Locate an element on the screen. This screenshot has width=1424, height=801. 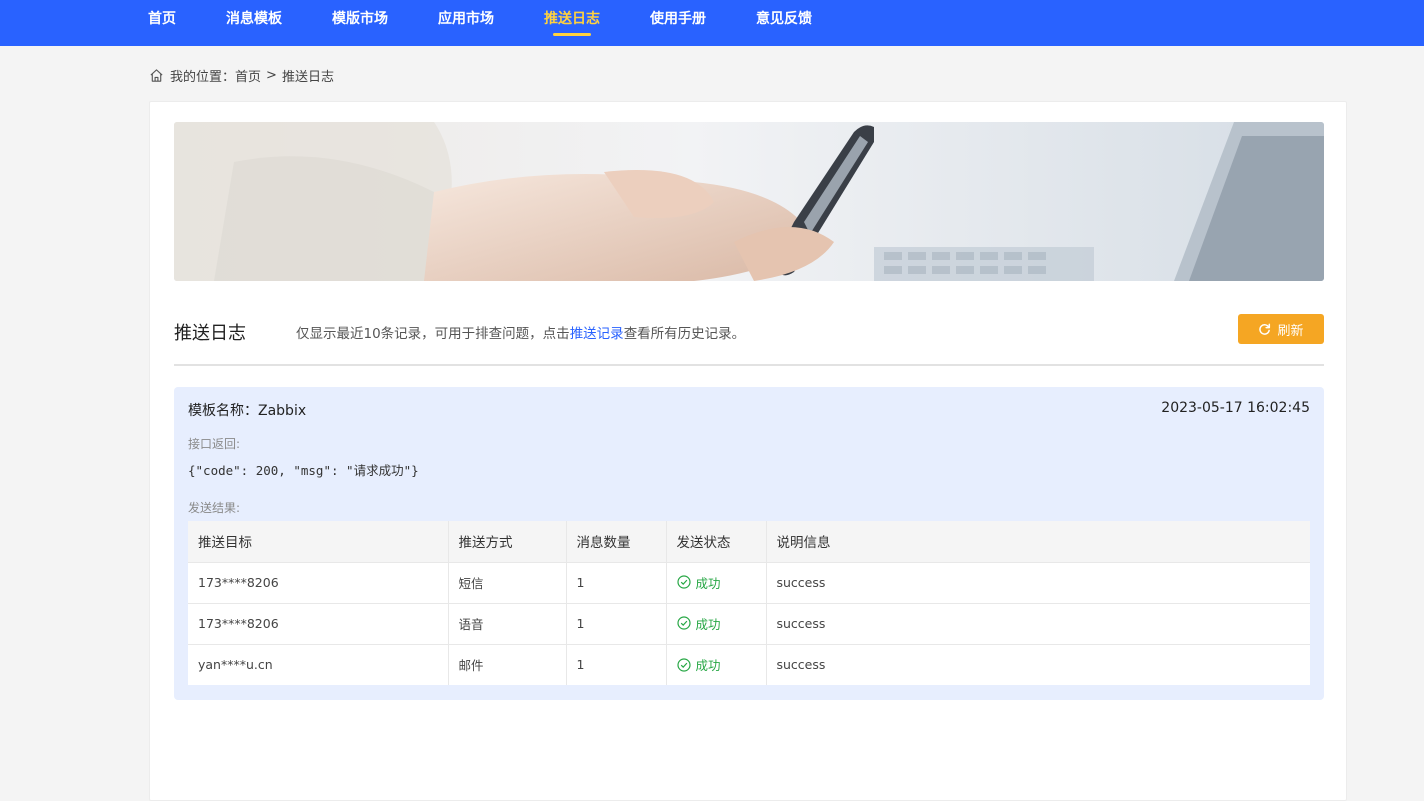
table-row: 173****8206 短信 1 成功 success is located at coordinates (749, 582).